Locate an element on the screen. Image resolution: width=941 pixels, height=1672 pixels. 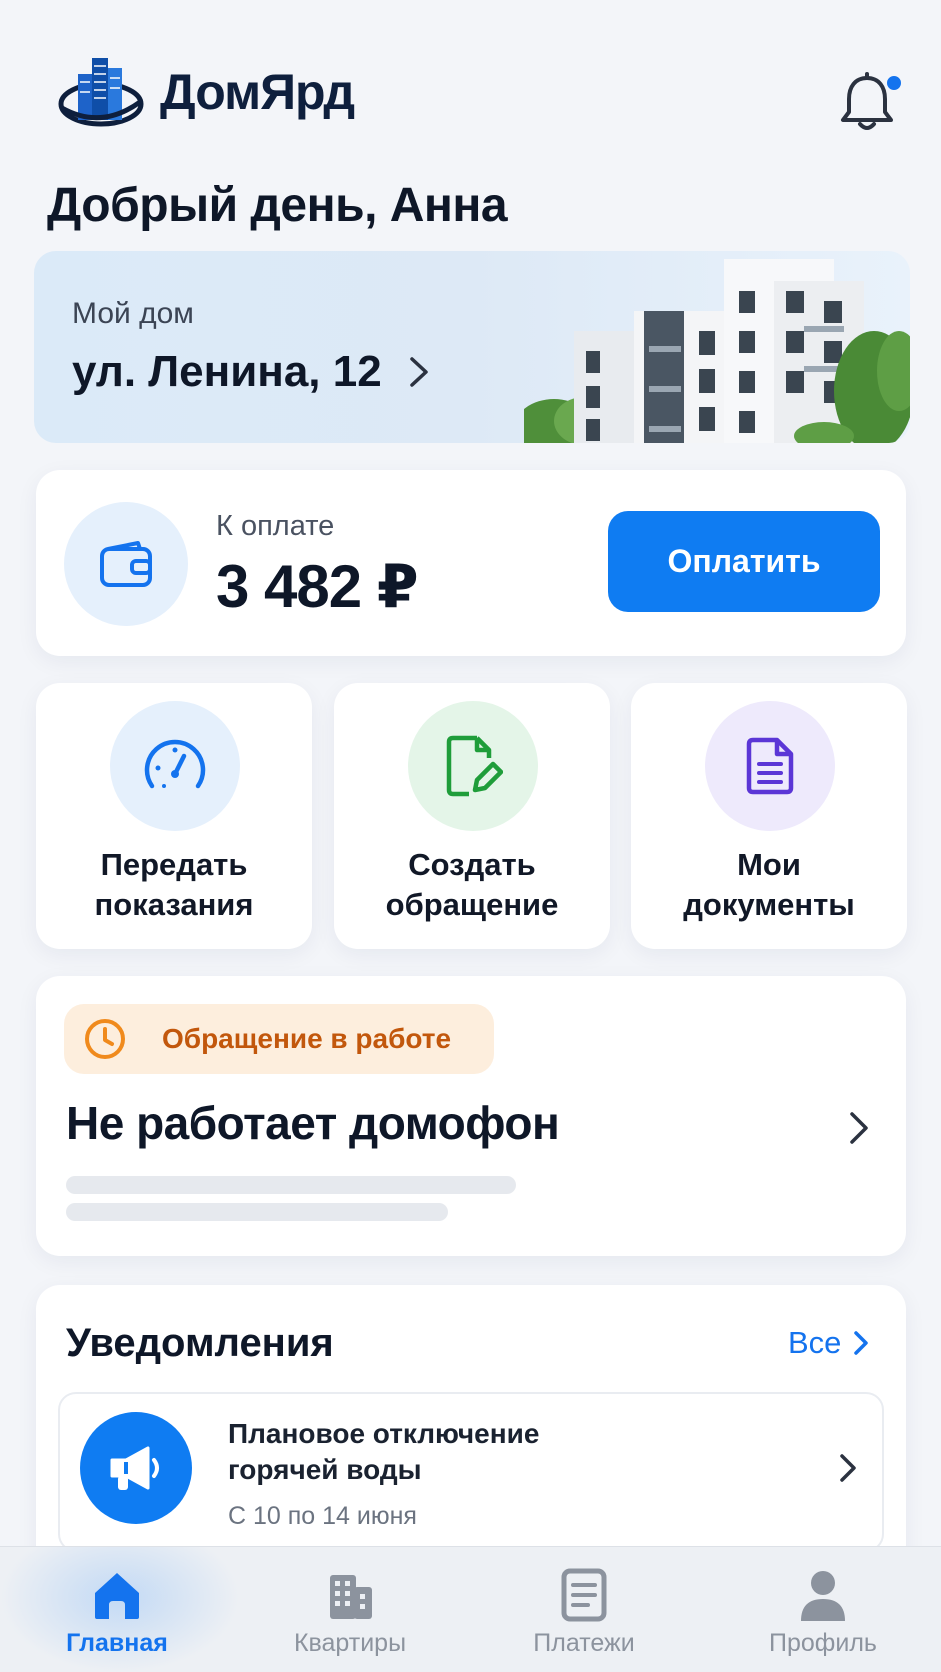
clock-icon is located at coordinates (105, 1039).